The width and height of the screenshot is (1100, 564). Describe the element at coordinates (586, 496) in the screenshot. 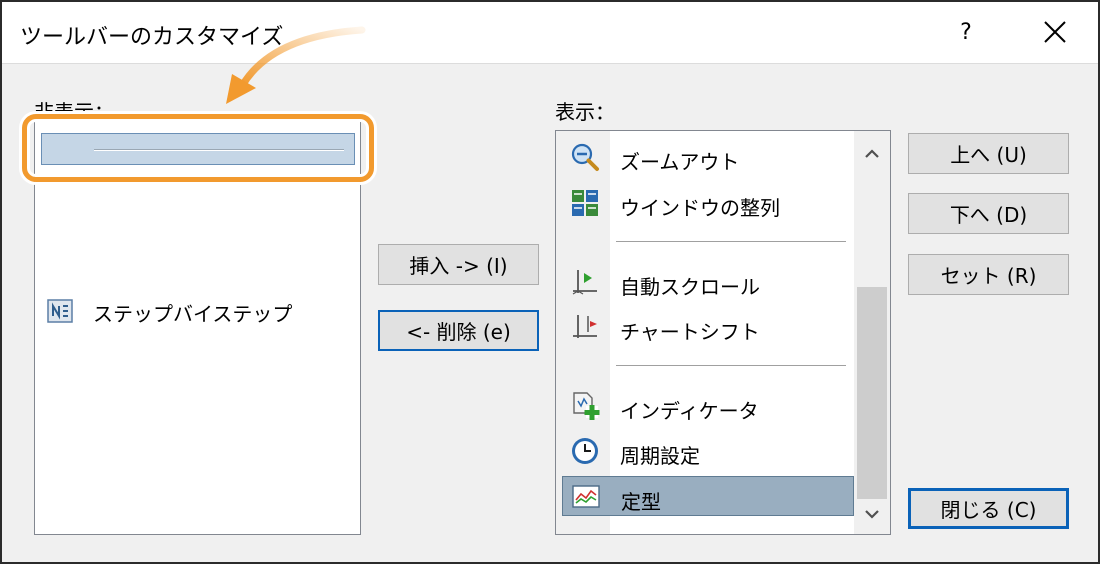

I see `templates-icon` at that location.